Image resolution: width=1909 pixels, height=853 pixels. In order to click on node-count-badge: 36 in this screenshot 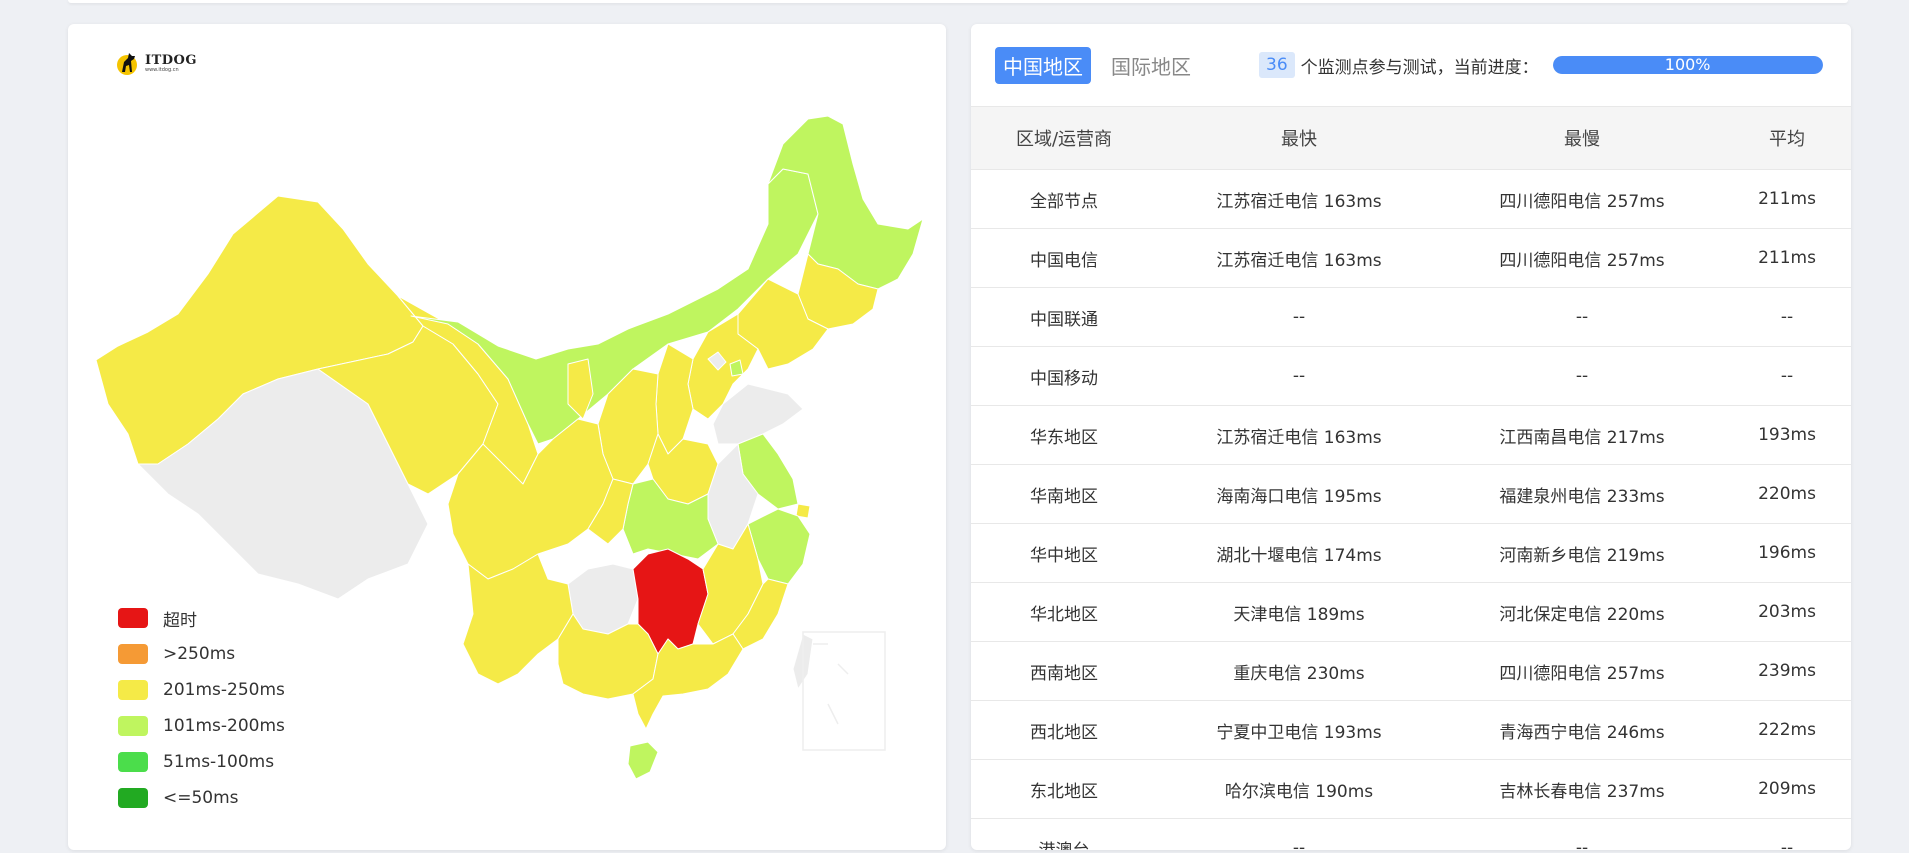, I will do `click(1277, 65)`.